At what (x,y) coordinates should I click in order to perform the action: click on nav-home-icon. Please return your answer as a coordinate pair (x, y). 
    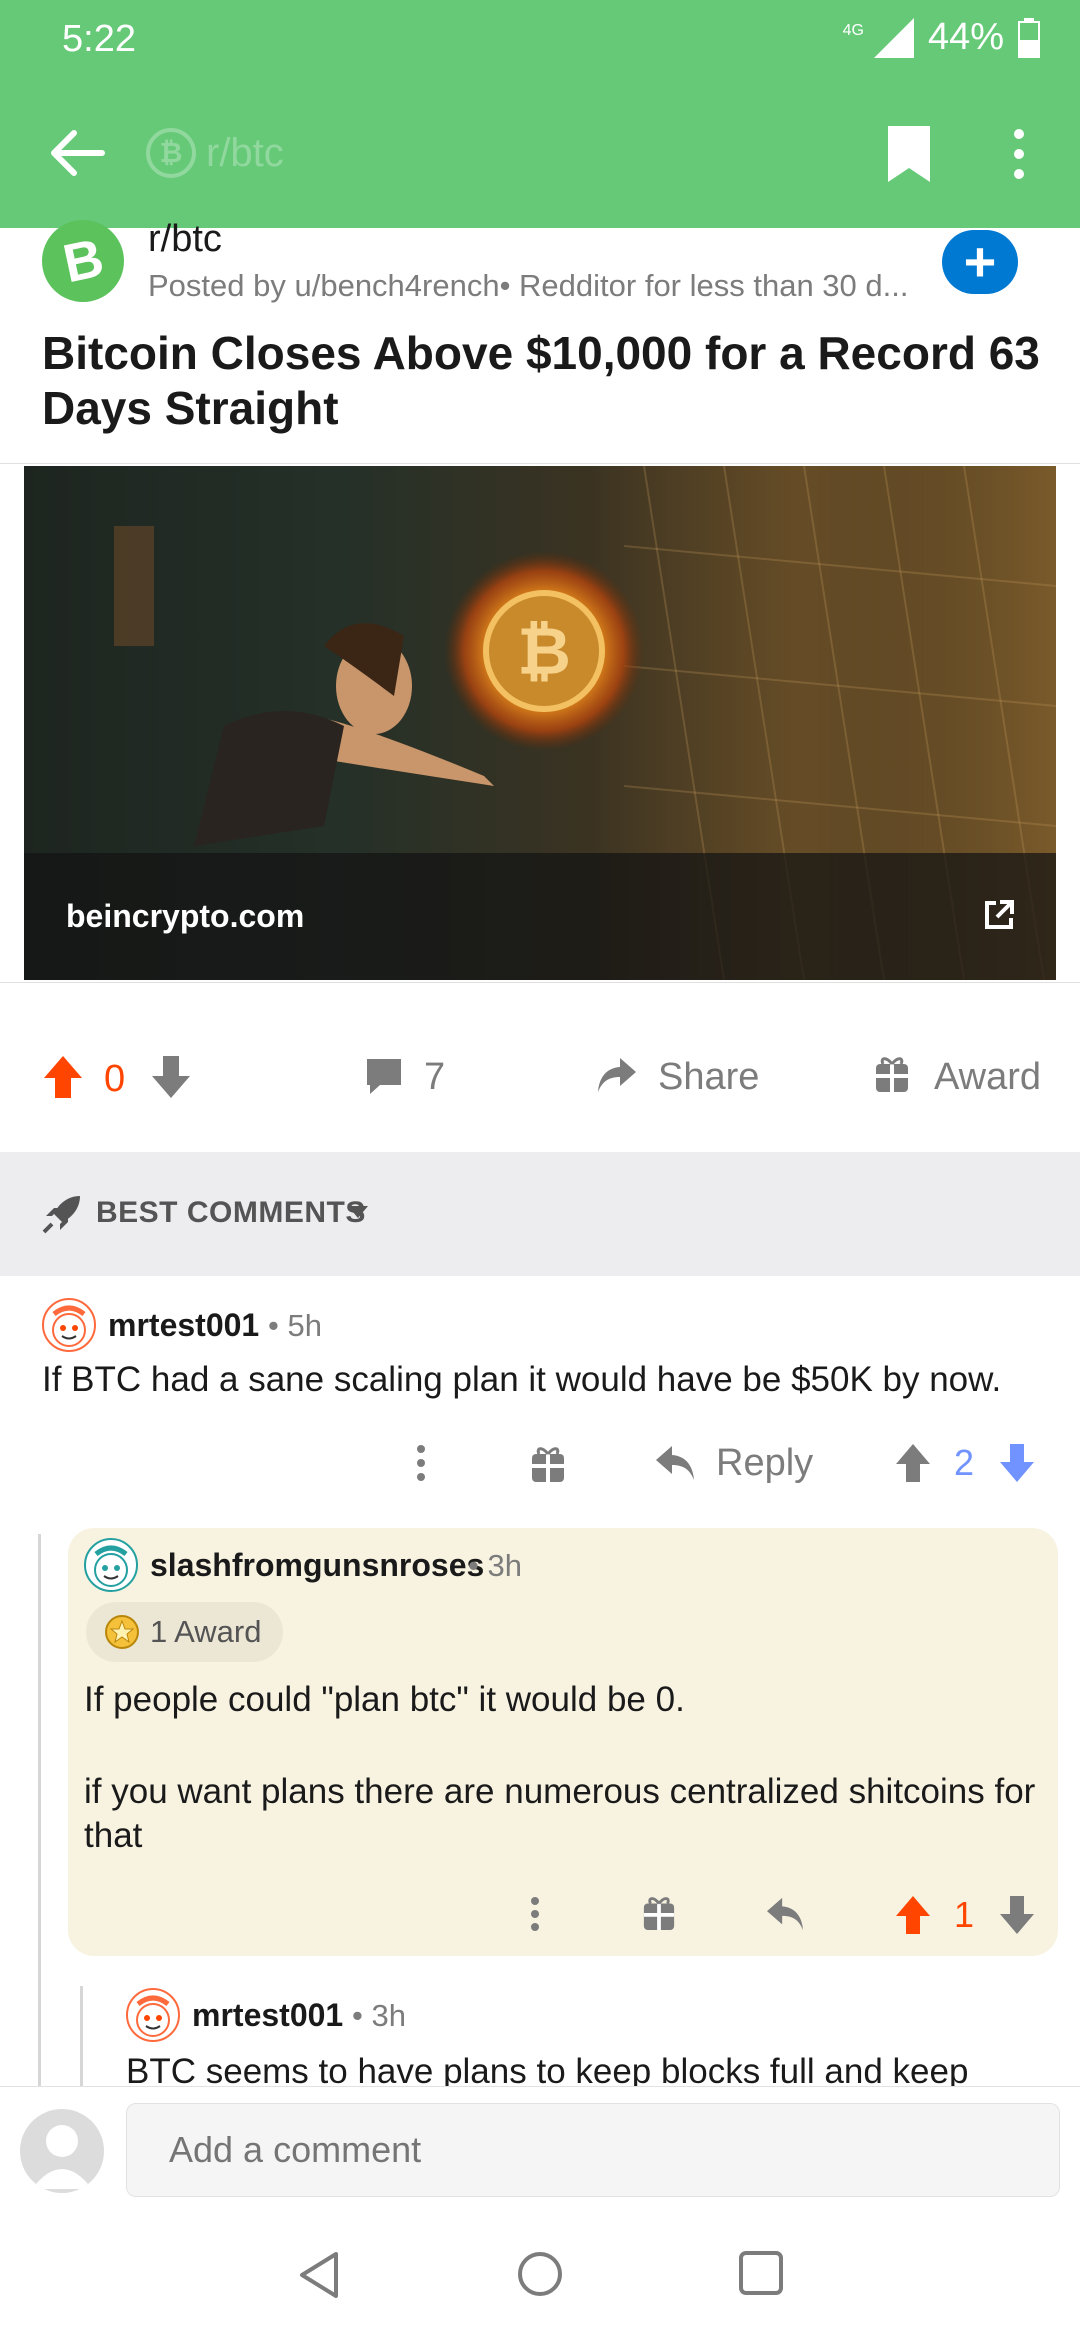
    Looking at the image, I should click on (540, 2274).